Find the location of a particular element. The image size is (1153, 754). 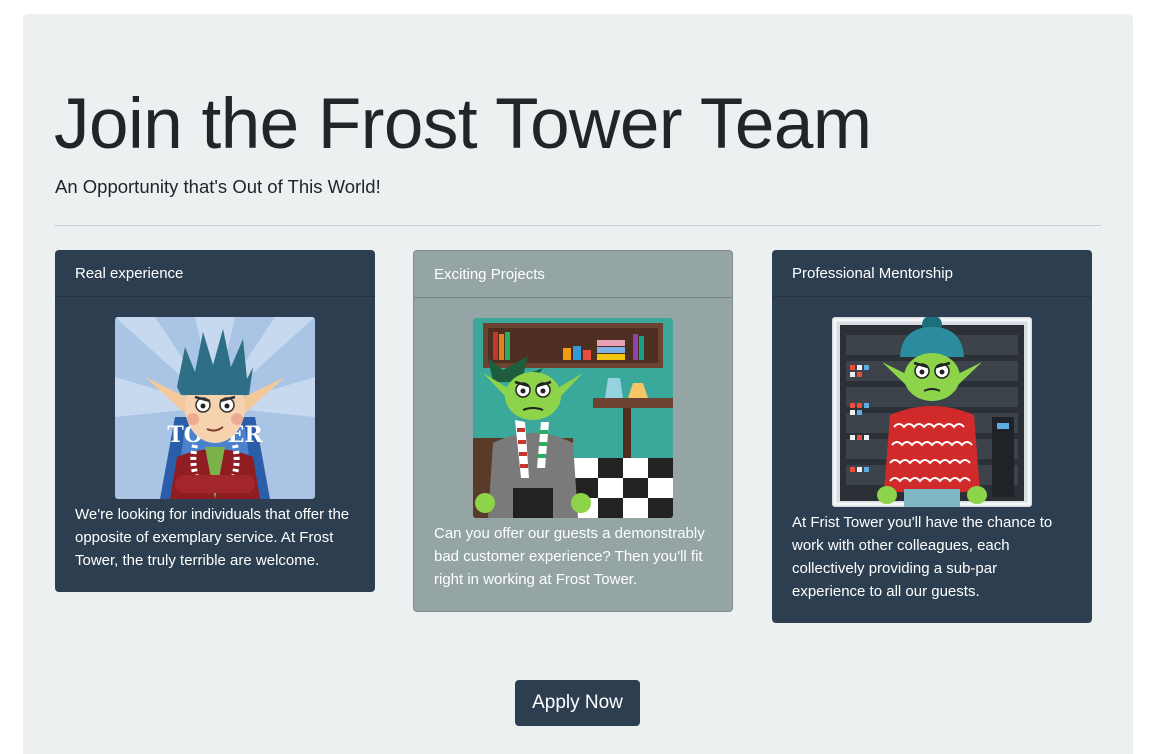

card-real-experience: Real experience TOWER is located at coordinates (215, 421).